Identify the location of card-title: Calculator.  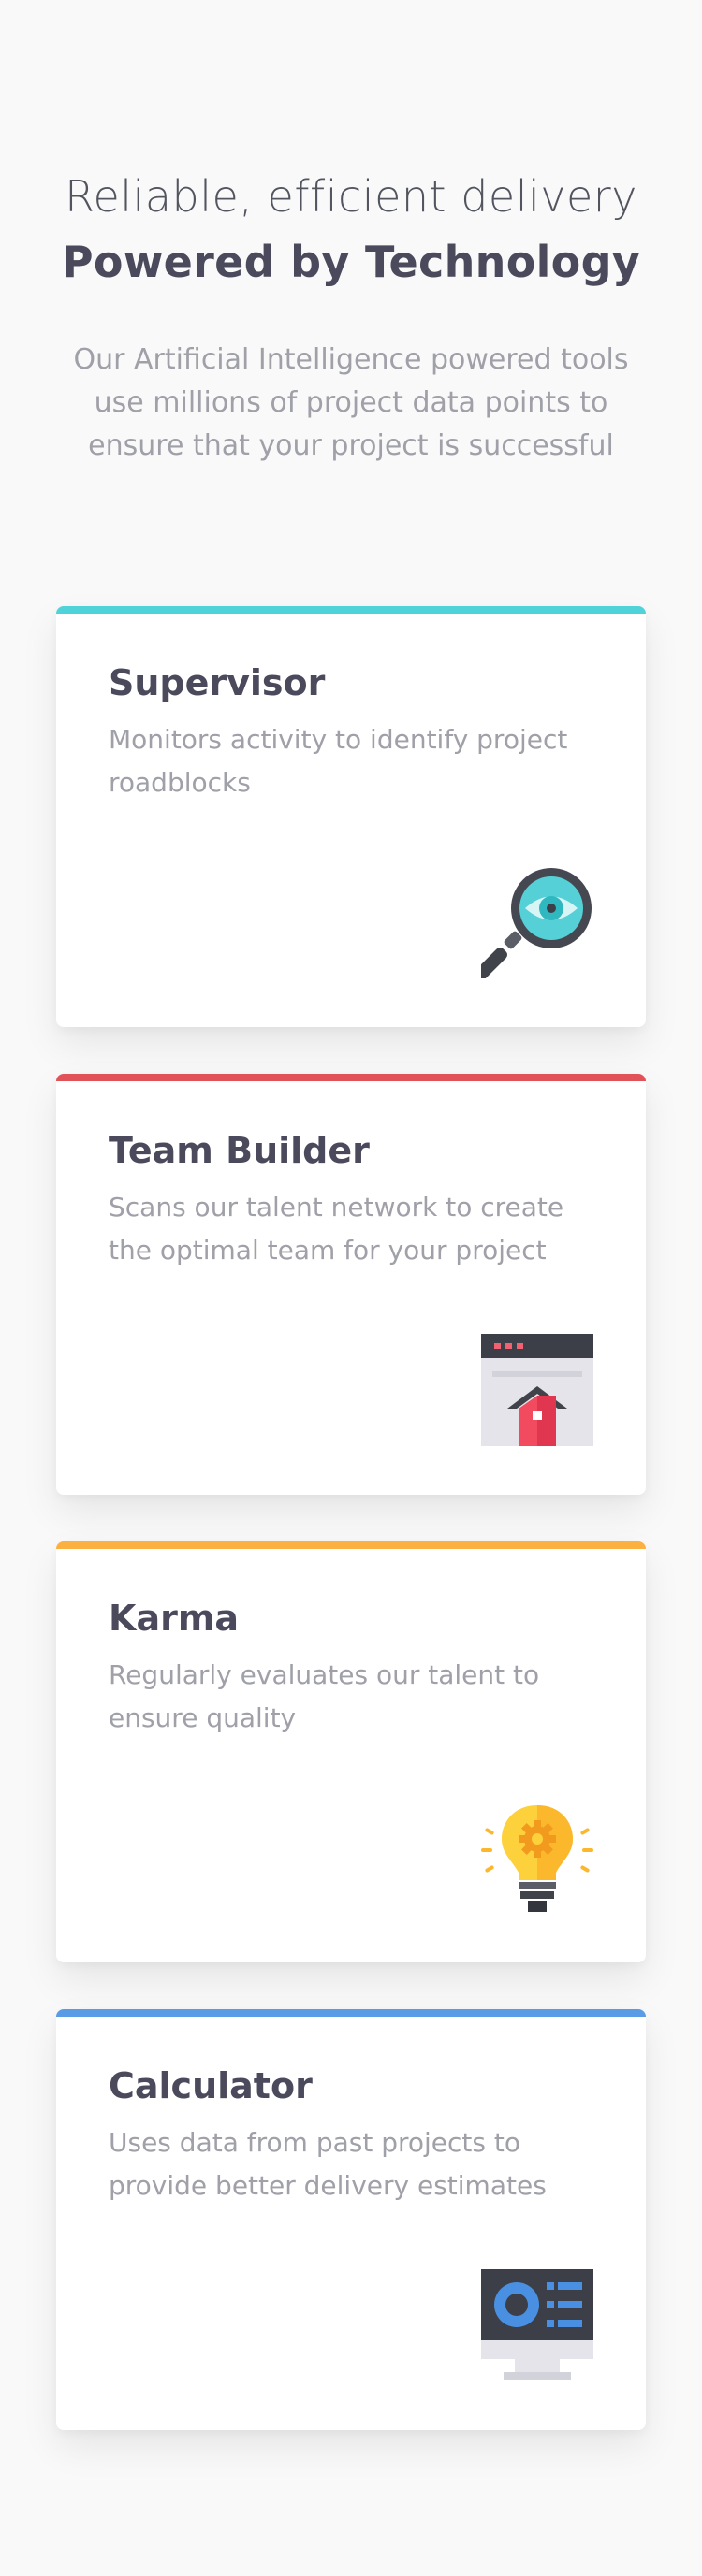
(211, 2085).